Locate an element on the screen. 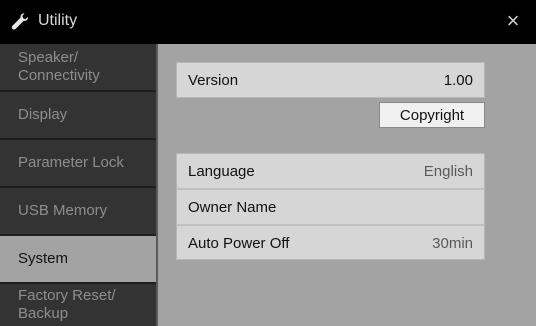 The height and width of the screenshot is (326, 536). copyright-button: Copyright is located at coordinates (432, 115).